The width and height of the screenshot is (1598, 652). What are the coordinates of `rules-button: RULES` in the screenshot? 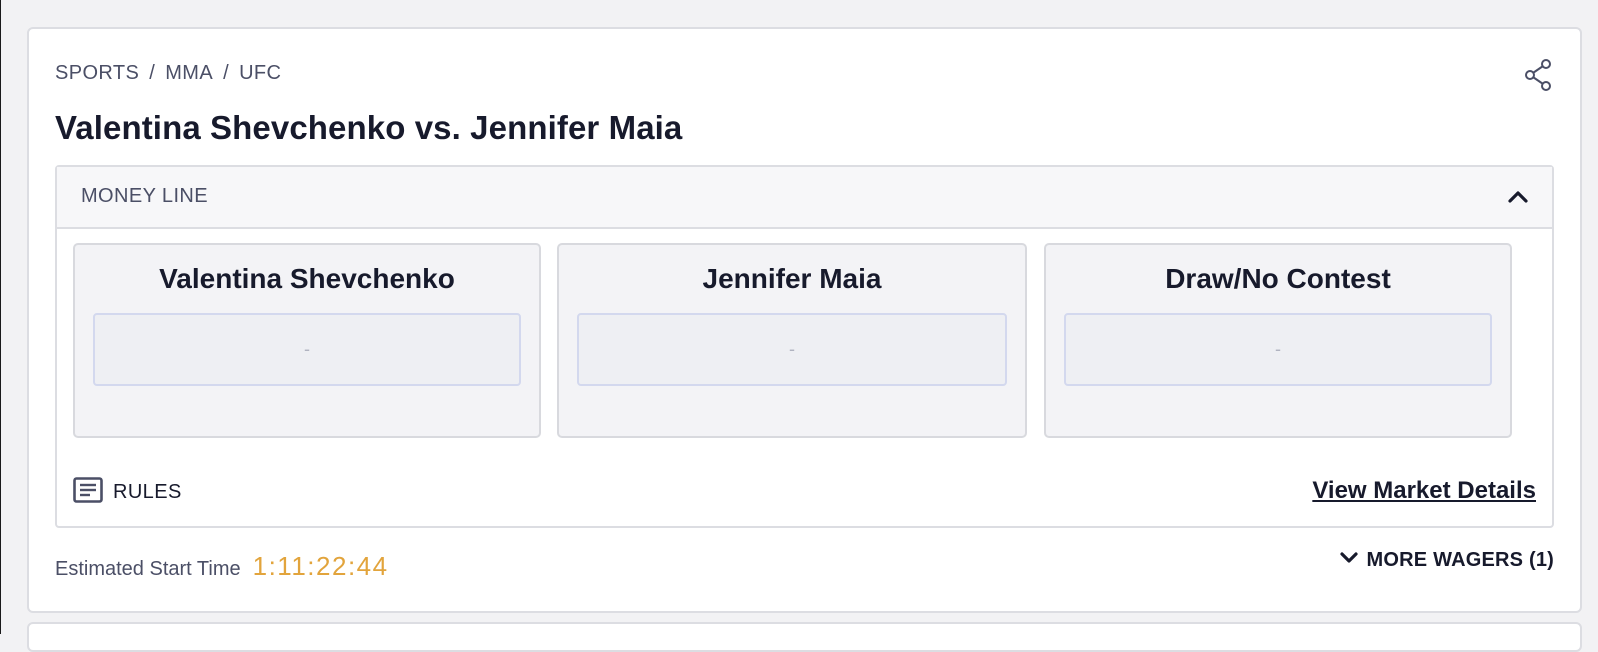 It's located at (127, 492).